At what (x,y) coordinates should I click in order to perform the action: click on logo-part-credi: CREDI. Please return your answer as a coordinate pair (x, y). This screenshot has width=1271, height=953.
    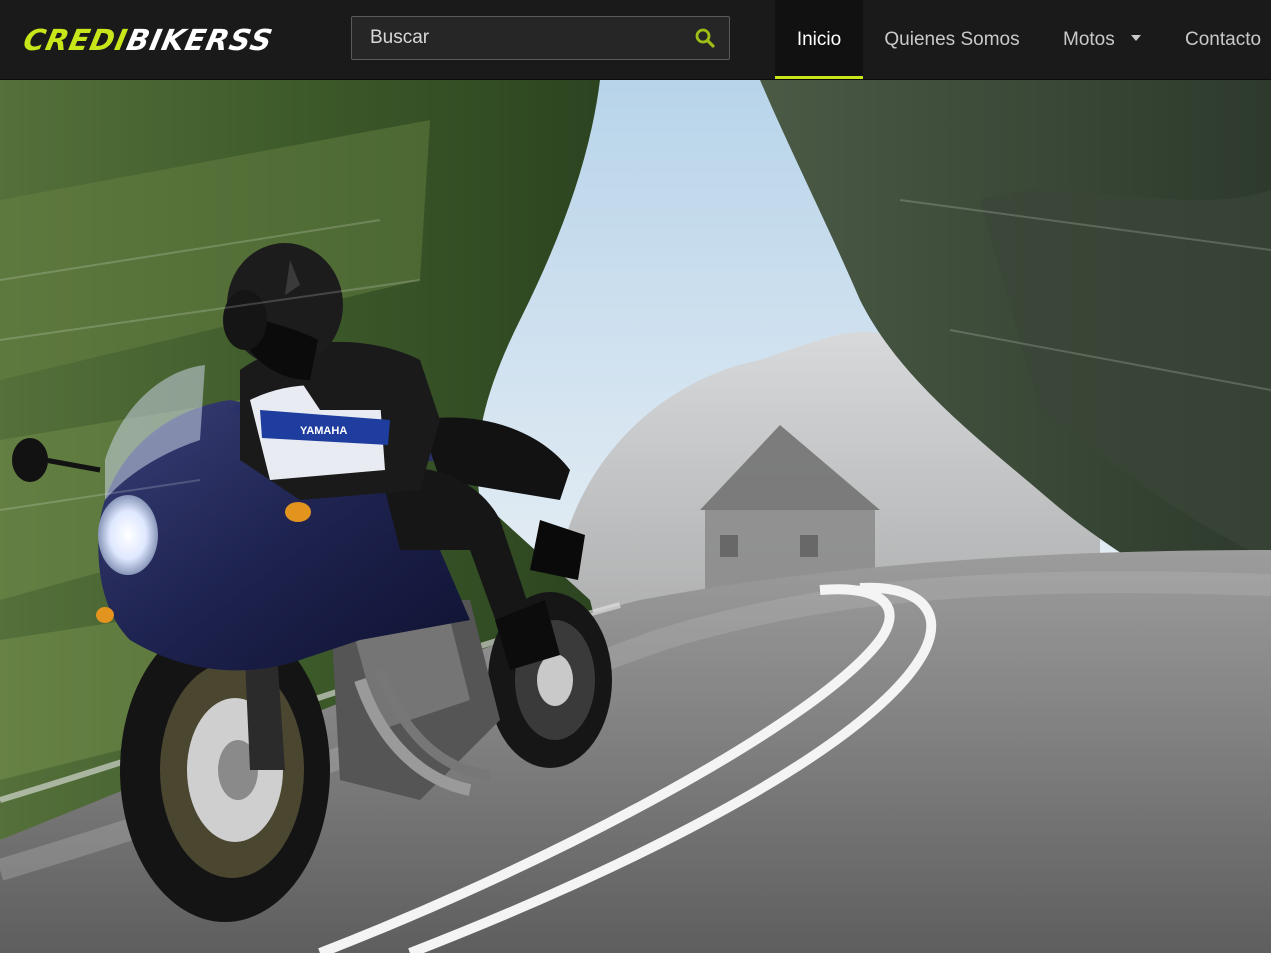
    Looking at the image, I should click on (76, 39).